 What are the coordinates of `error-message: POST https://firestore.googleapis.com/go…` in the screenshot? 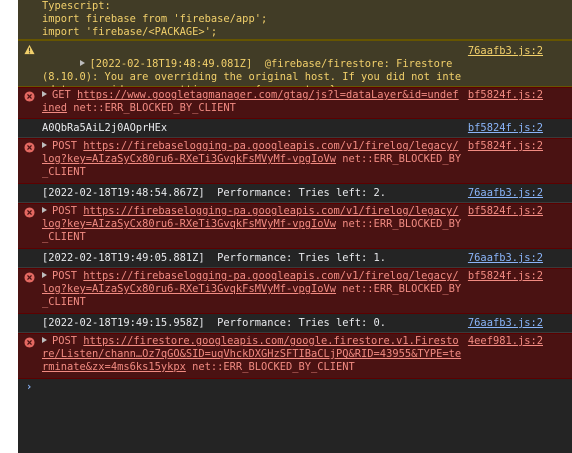 It's located at (252, 354).